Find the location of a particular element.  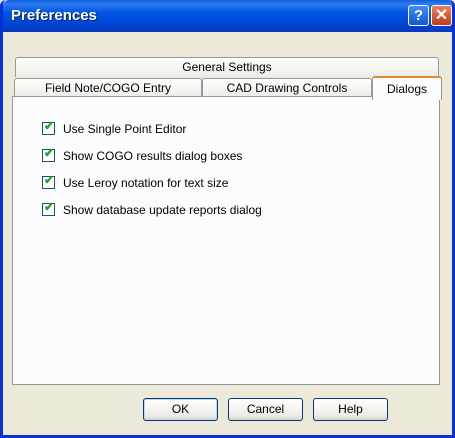

tab-cad-drawing-controls: CAD Drawing Controls is located at coordinates (287, 88).